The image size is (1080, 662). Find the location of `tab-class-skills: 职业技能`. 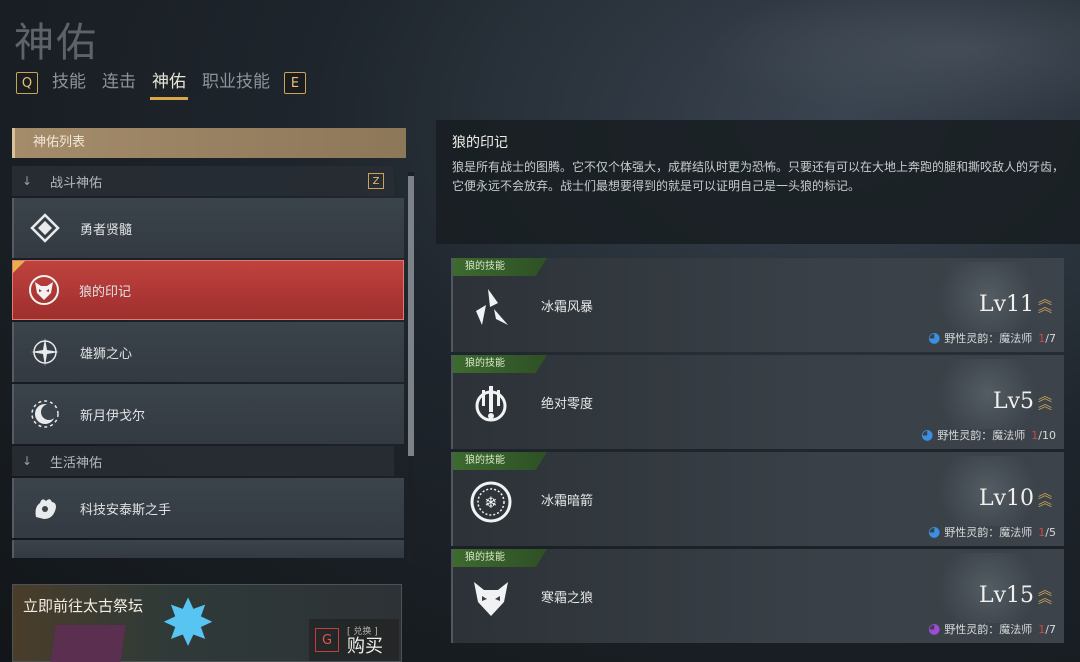

tab-class-skills: 职业技能 is located at coordinates (236, 83).